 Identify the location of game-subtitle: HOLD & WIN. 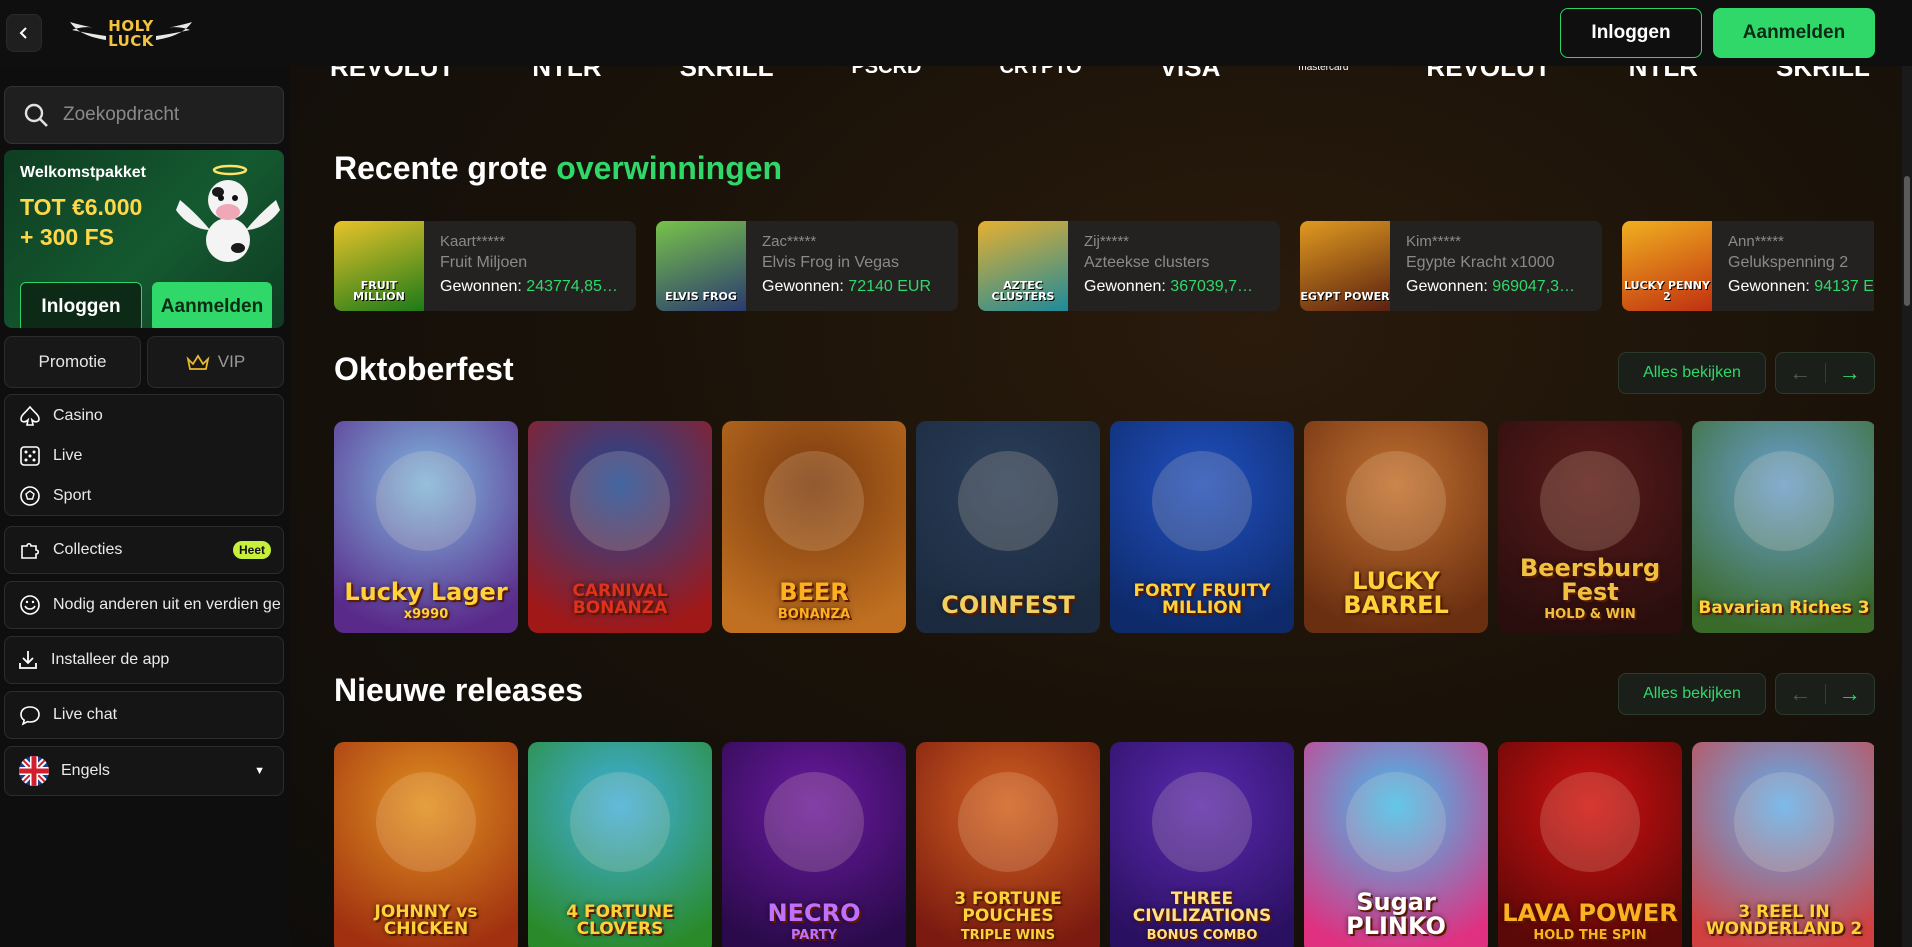
(1590, 614).